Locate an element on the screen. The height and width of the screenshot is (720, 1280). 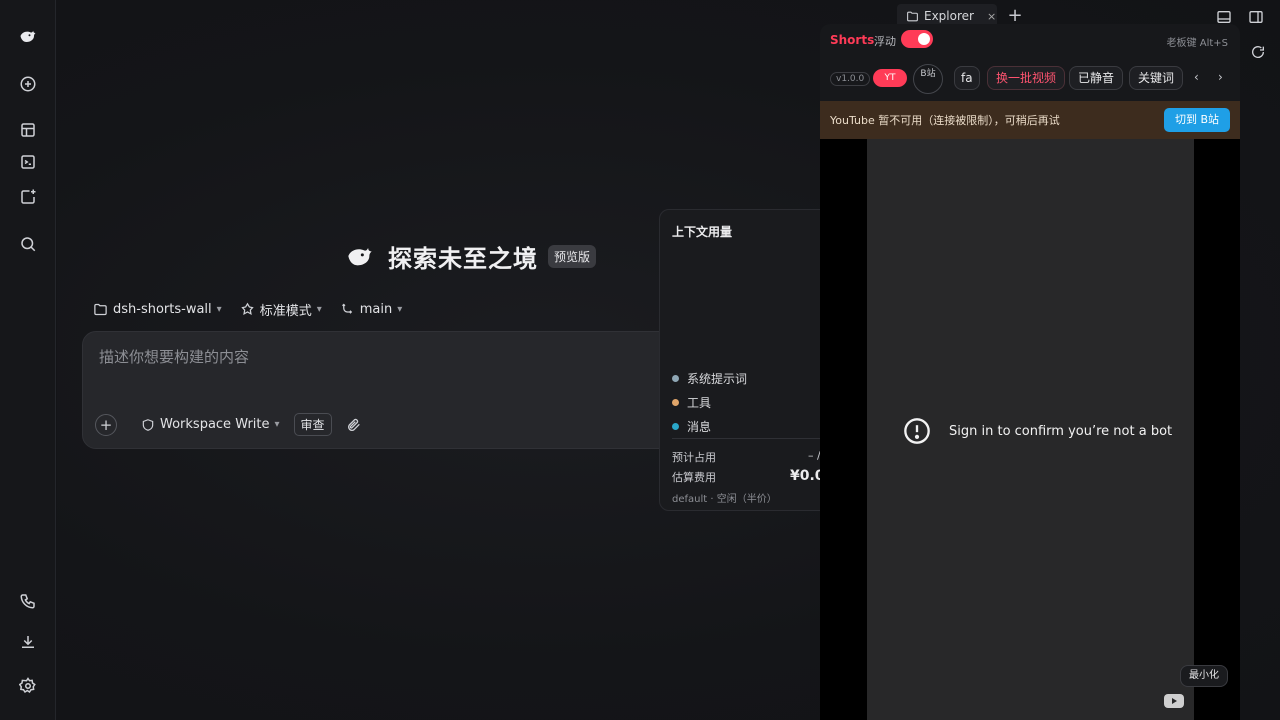
legend-item: 消息 is located at coordinates (709, 426).